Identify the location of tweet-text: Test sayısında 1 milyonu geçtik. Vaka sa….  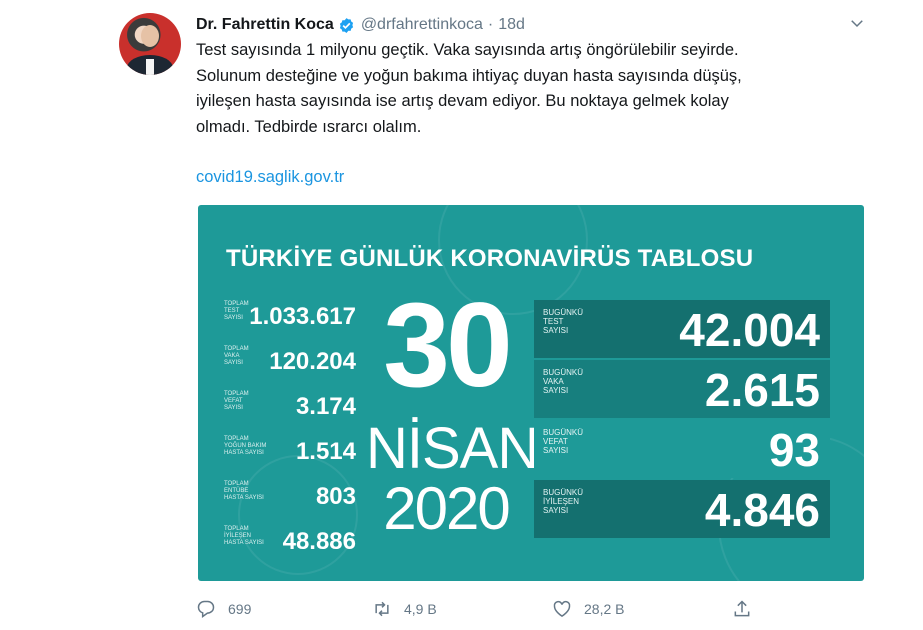
(536, 89).